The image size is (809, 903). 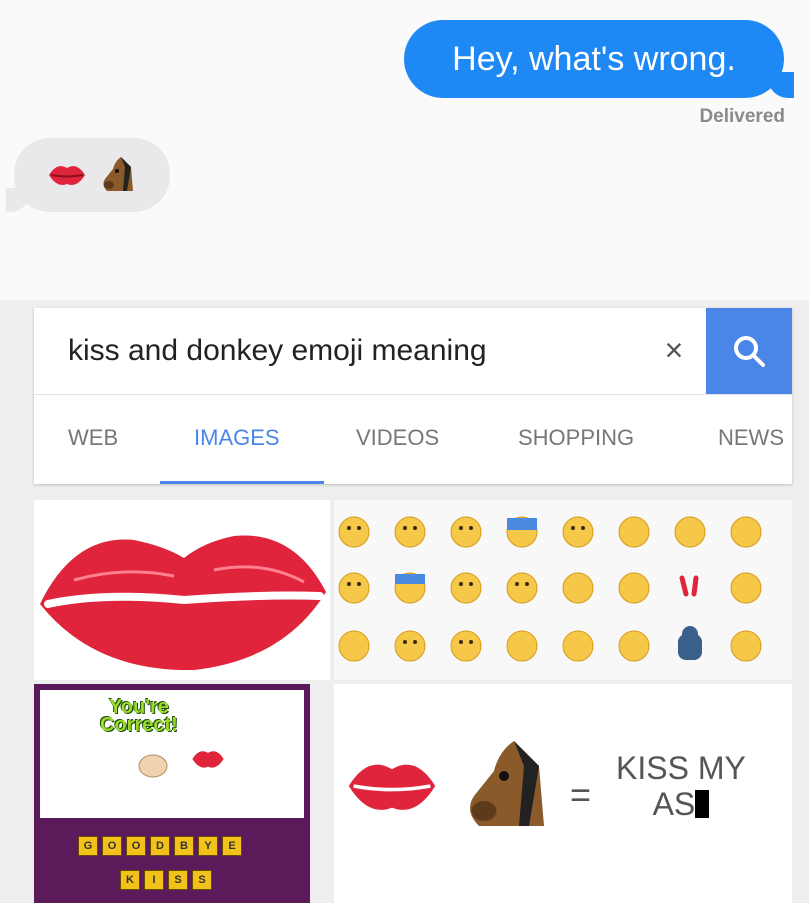 What do you see at coordinates (581, 794) in the screenshot?
I see `equals-sign: =` at bounding box center [581, 794].